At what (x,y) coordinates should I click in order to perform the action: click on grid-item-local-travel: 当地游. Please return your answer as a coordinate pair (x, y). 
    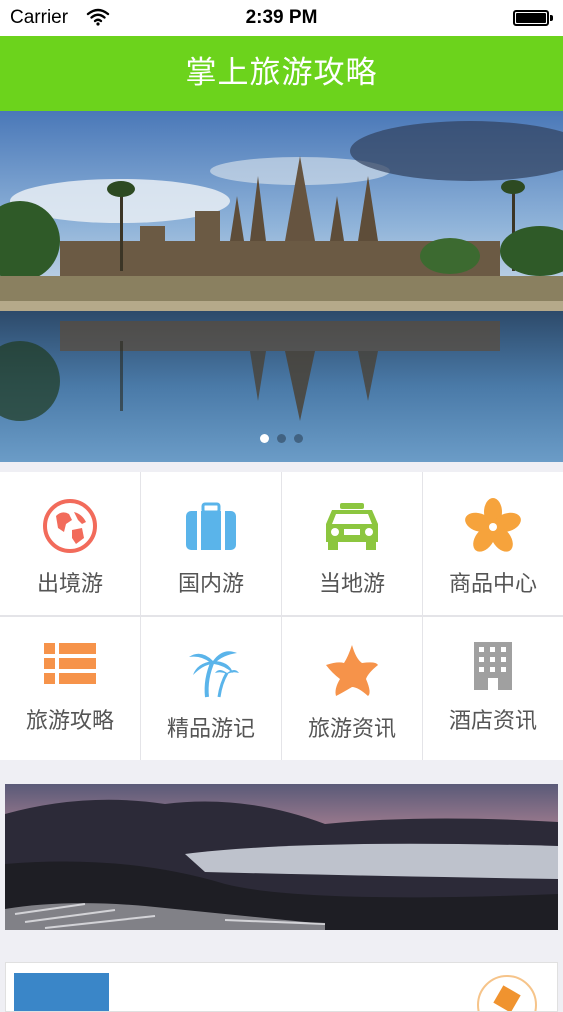
    Looking at the image, I should click on (352, 543).